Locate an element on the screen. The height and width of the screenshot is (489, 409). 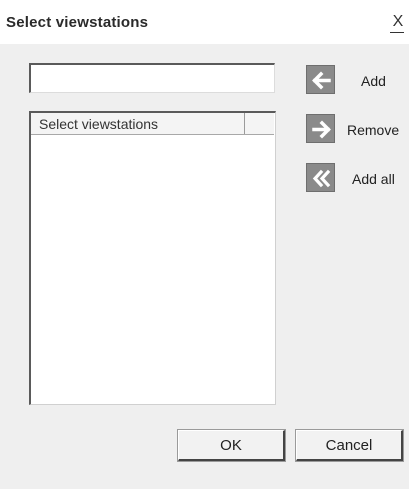
add-all-label: Add all is located at coordinates (373, 179).